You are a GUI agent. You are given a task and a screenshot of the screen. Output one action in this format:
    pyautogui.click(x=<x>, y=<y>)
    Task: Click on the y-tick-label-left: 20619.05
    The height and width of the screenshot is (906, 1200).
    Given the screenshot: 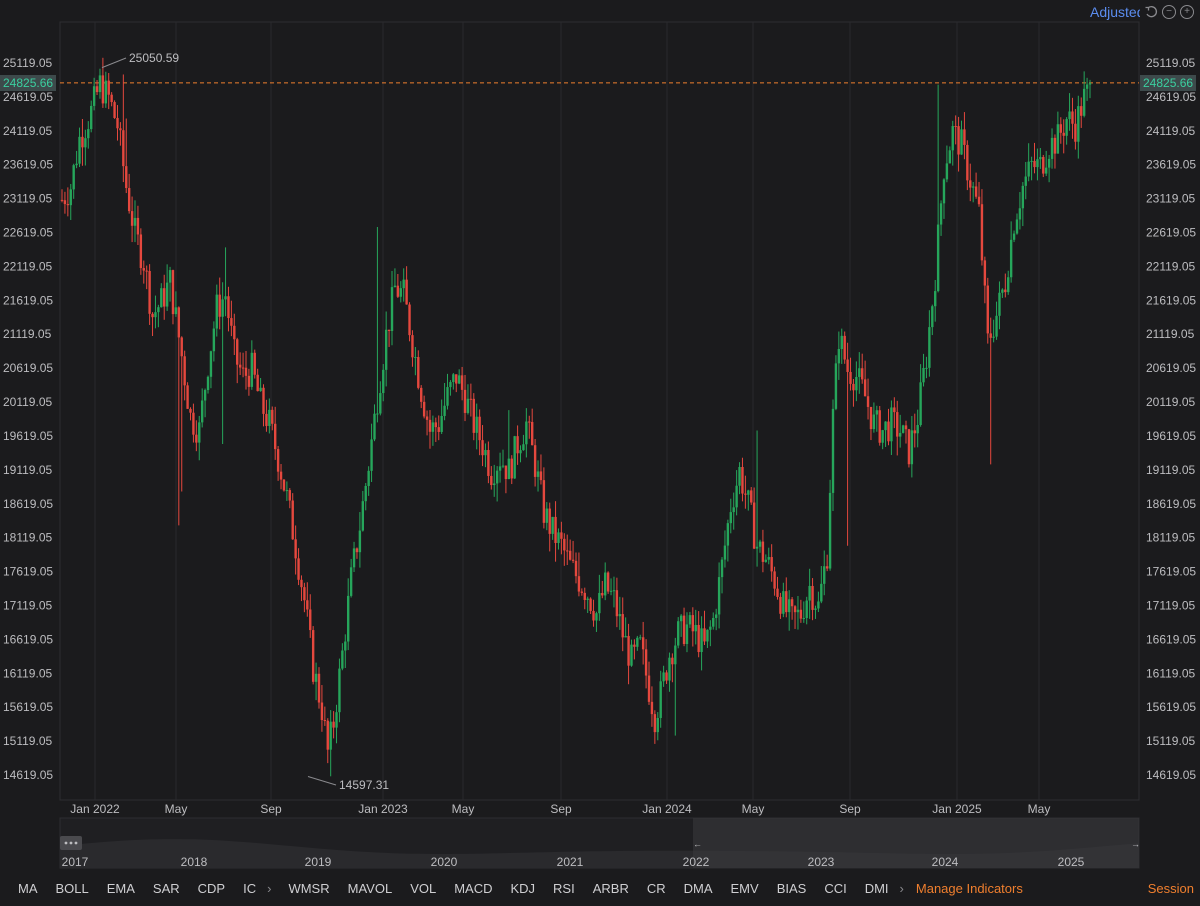 What is the action you would take?
    pyautogui.click(x=28, y=368)
    